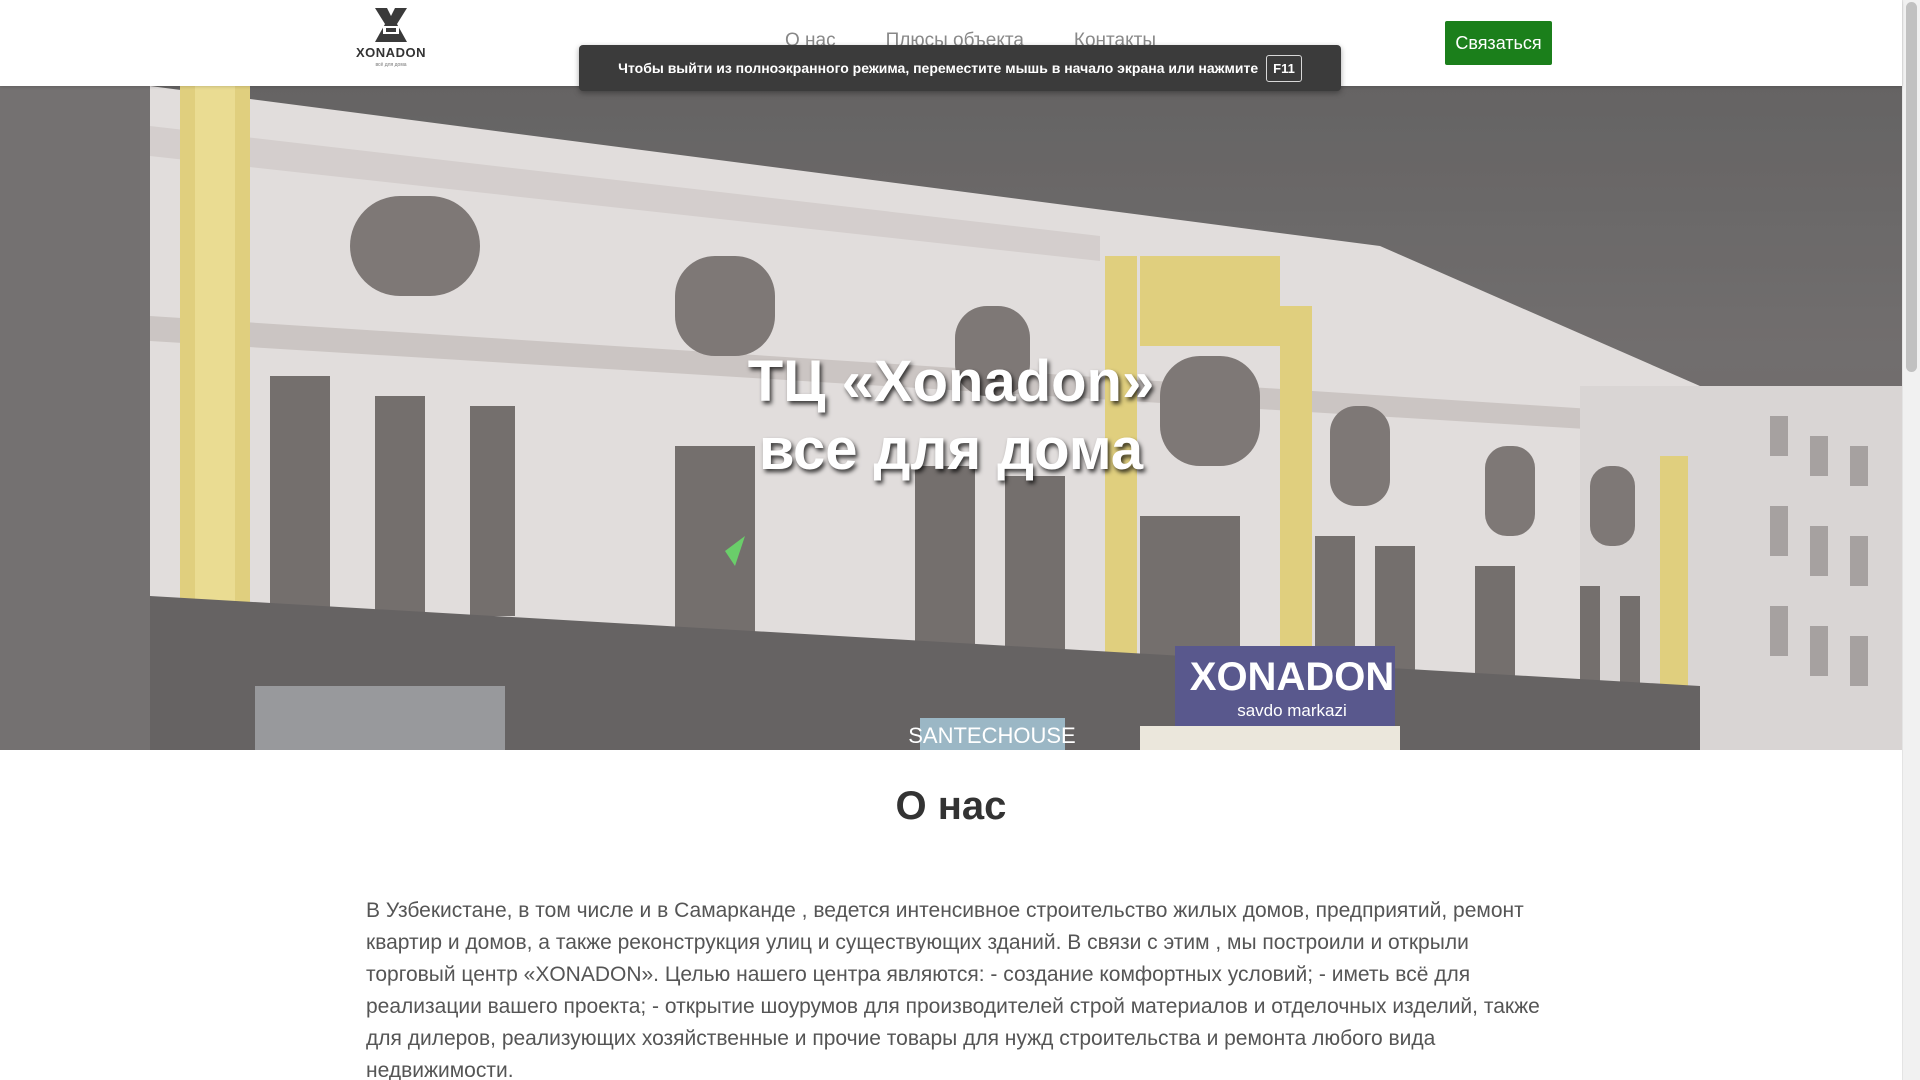 Image resolution: width=1920 pixels, height=1080 pixels. What do you see at coordinates (391, 43) in the screenshot?
I see `xonadon-logo: XONADON всё для дома` at bounding box center [391, 43].